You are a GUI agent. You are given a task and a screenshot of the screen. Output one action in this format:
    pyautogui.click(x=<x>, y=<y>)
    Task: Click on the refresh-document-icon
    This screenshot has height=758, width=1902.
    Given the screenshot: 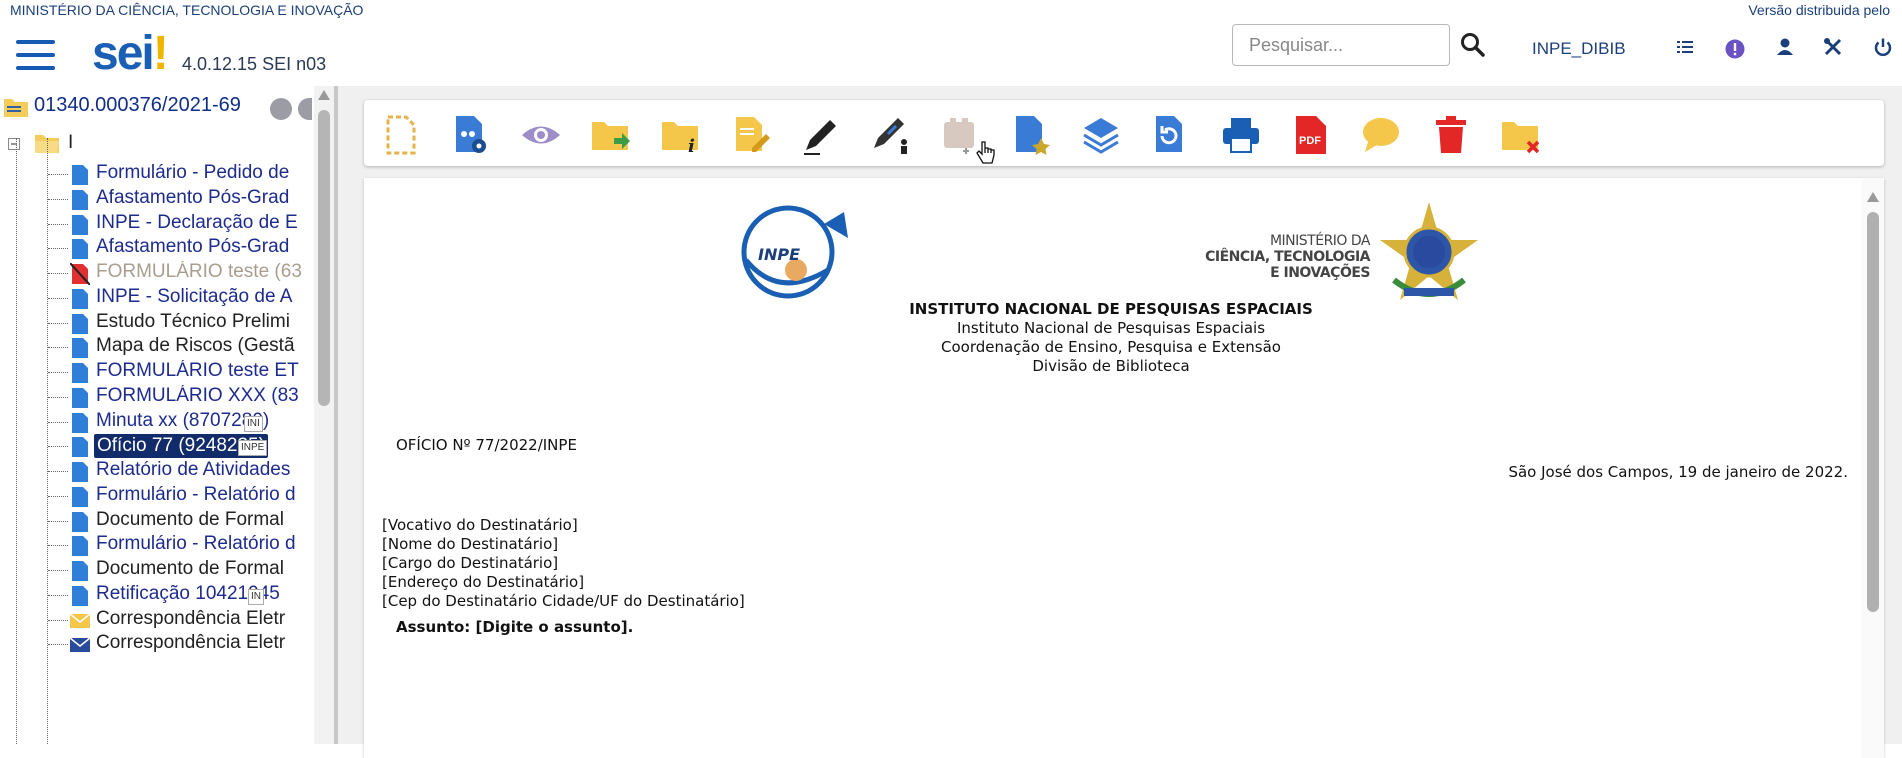 What is the action you would take?
    pyautogui.click(x=1171, y=135)
    